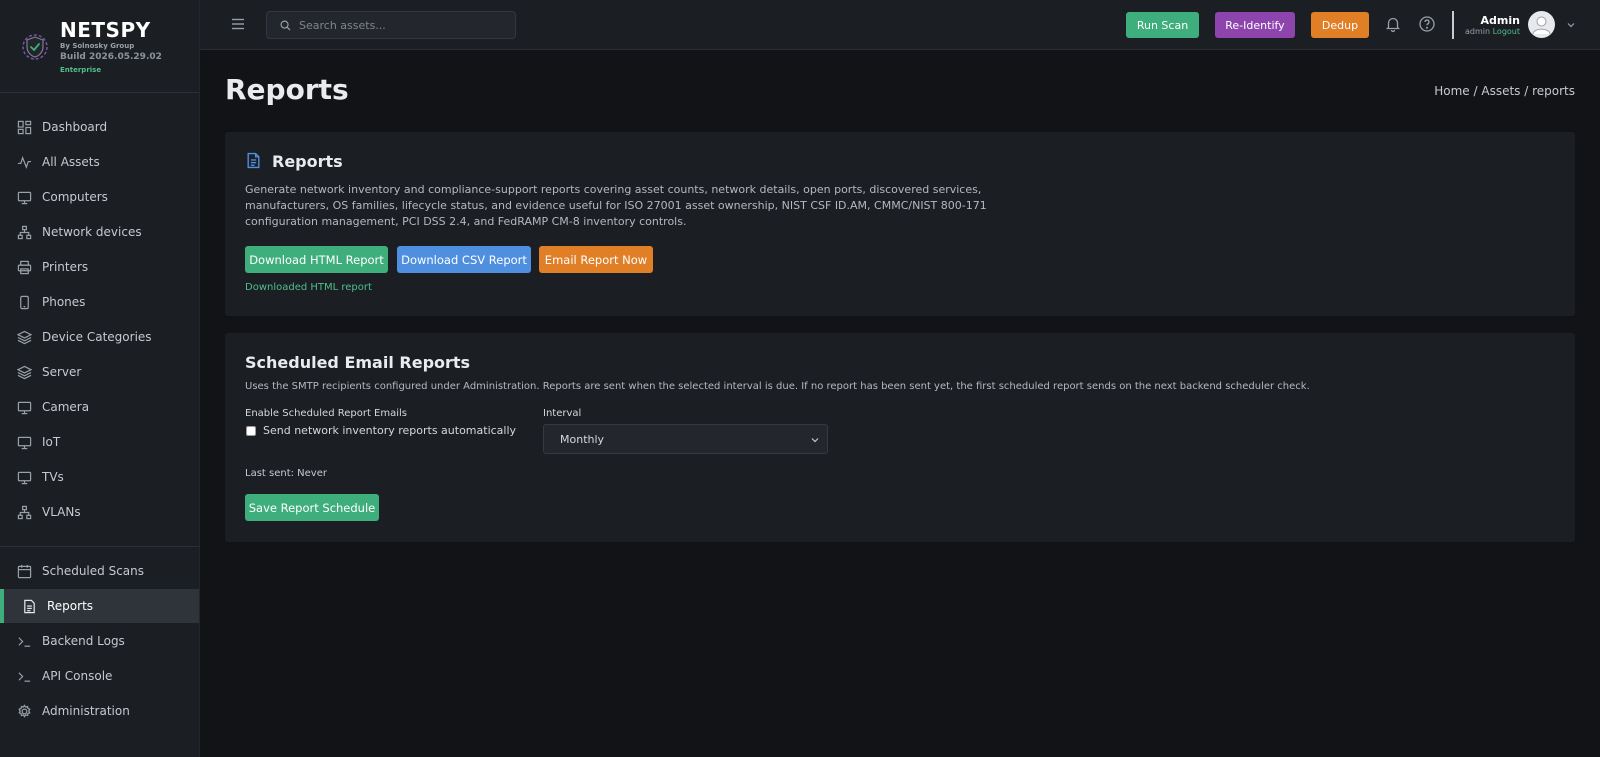 The image size is (1600, 757). I want to click on sidebar-item-all-assets: All Assets, so click(99, 162).